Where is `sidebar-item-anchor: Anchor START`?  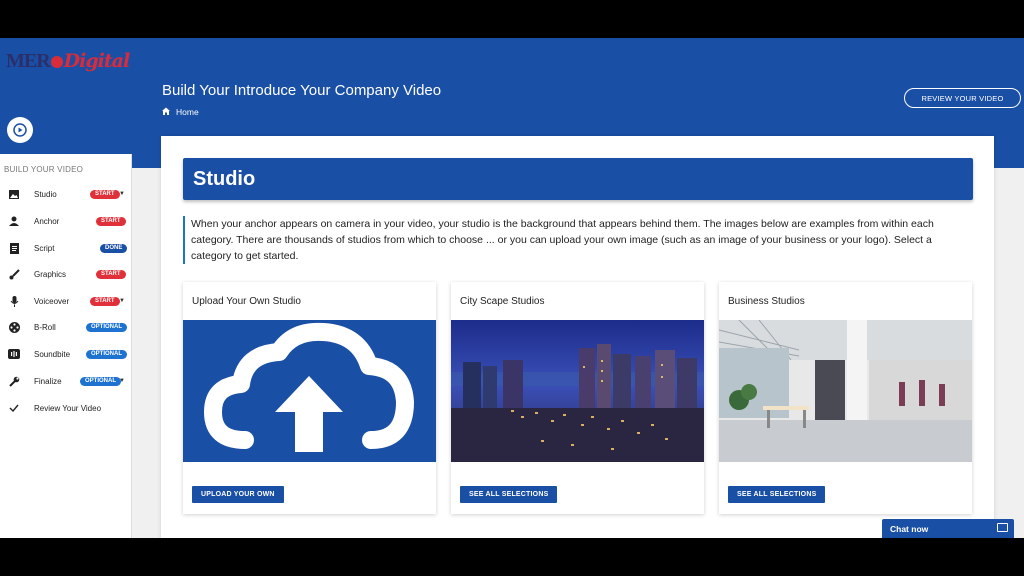 sidebar-item-anchor: Anchor START is located at coordinates (66, 221).